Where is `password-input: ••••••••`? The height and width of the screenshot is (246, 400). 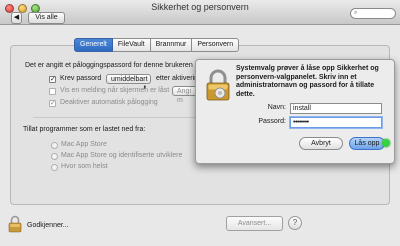
password-input: •••••••• is located at coordinates (336, 122).